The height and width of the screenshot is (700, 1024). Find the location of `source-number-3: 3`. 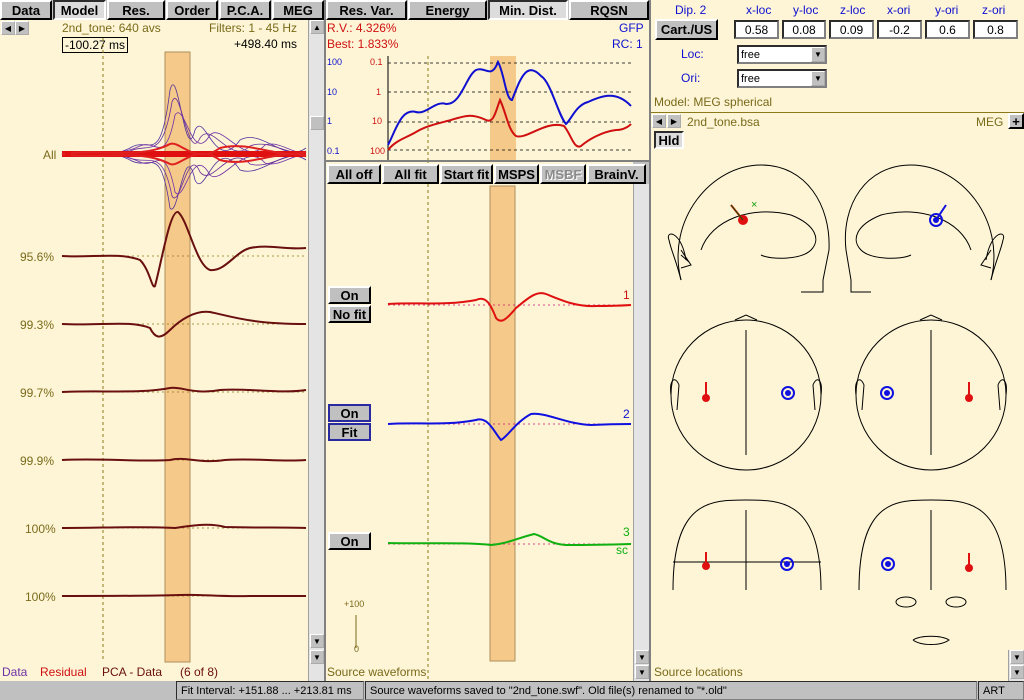

source-number-3: 3 is located at coordinates (626, 532).